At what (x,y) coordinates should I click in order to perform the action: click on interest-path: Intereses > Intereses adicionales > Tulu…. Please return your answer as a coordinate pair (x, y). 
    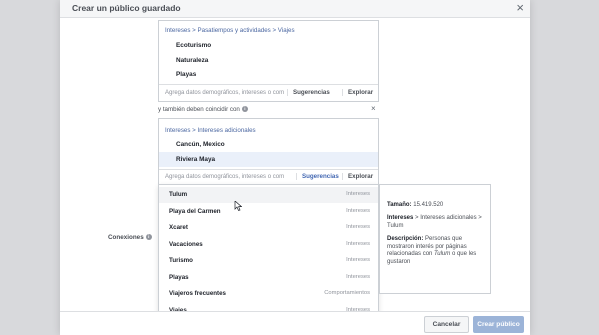
    Looking at the image, I should click on (437, 222).